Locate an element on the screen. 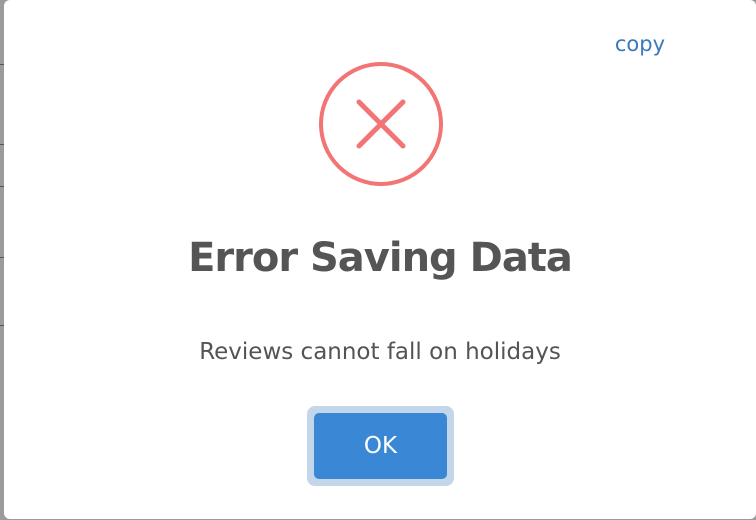  ok-button: OK is located at coordinates (380, 446).